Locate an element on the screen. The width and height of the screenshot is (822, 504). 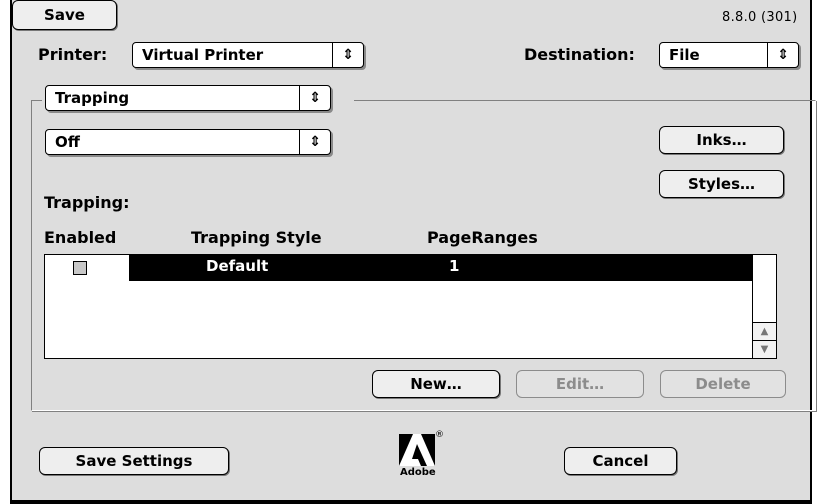
version-label: 8.8.0 (301) is located at coordinates (760, 17).